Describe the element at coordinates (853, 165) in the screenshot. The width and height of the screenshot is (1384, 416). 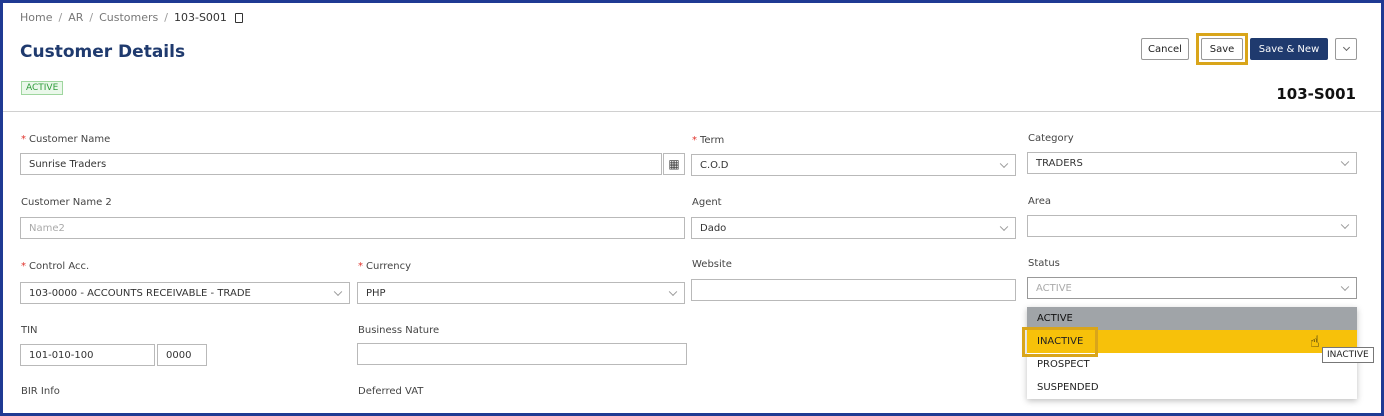
I see `term-select: C.O.D` at that location.